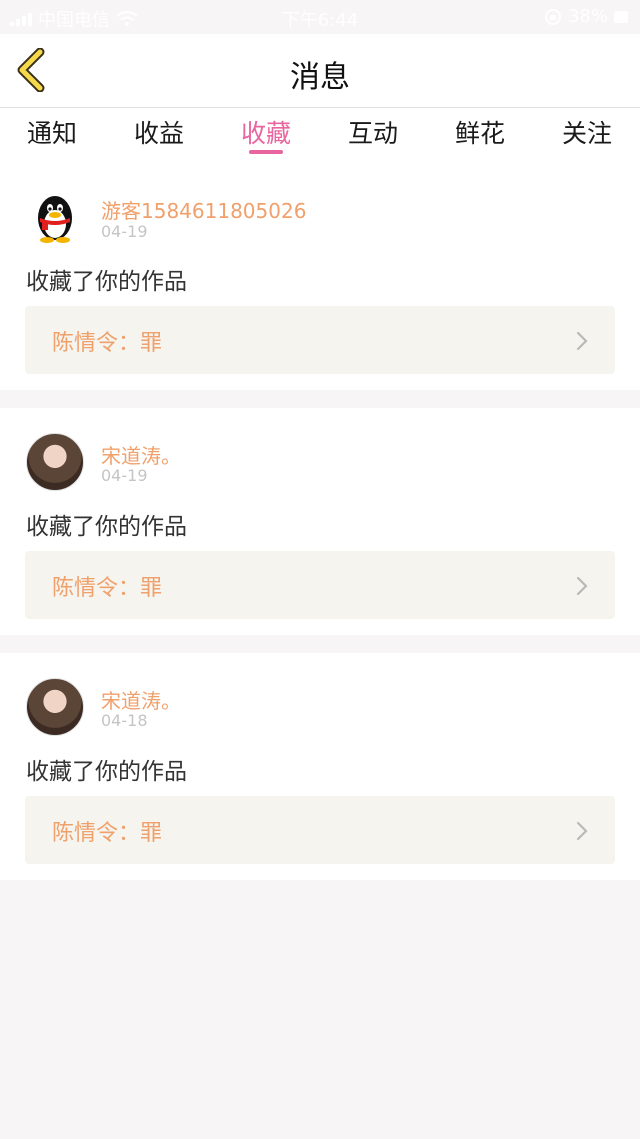 The image size is (640, 1139). I want to click on status-right: 38%, so click(586, 16).